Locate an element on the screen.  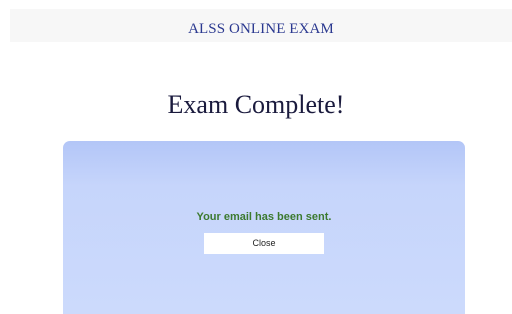
header-bar: ALSS ONLINE EXAM is located at coordinates (261, 25).